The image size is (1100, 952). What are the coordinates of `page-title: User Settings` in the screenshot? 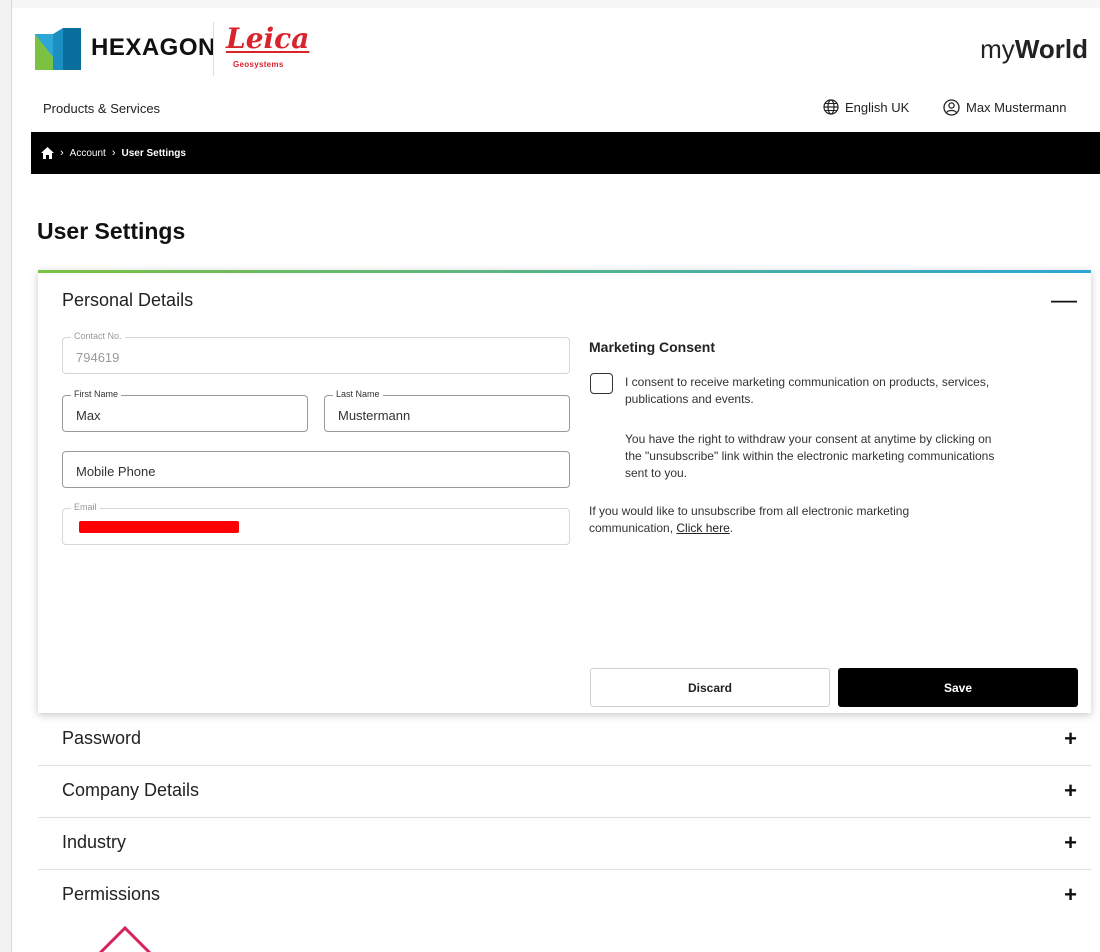 It's located at (111, 231).